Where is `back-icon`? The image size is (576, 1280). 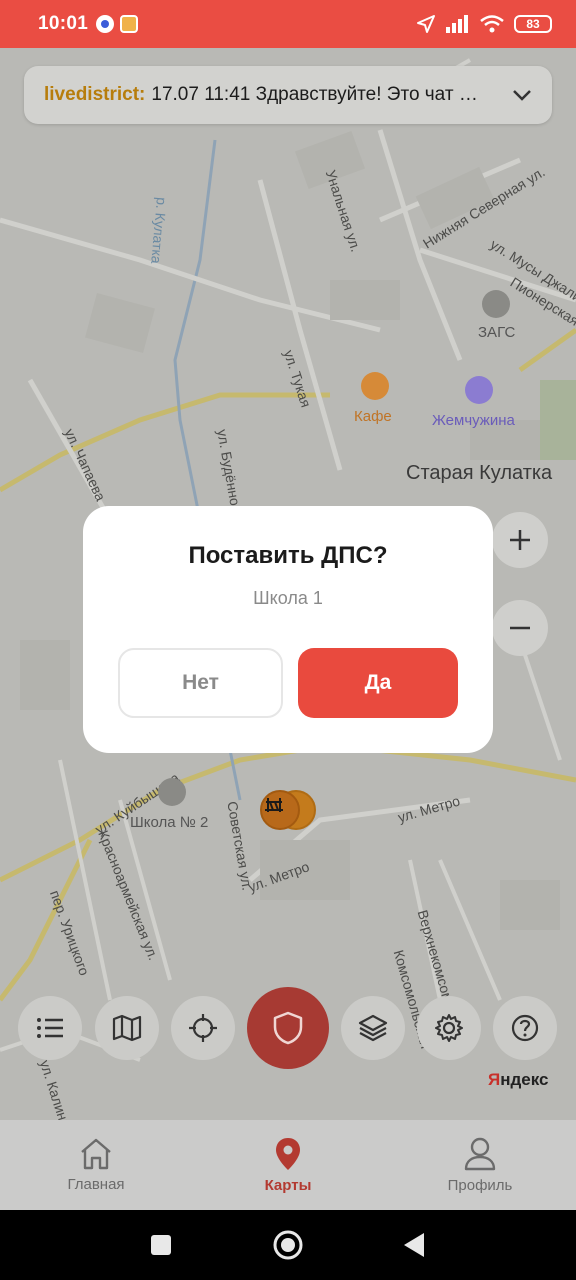
back-icon is located at coordinates (414, 1245).